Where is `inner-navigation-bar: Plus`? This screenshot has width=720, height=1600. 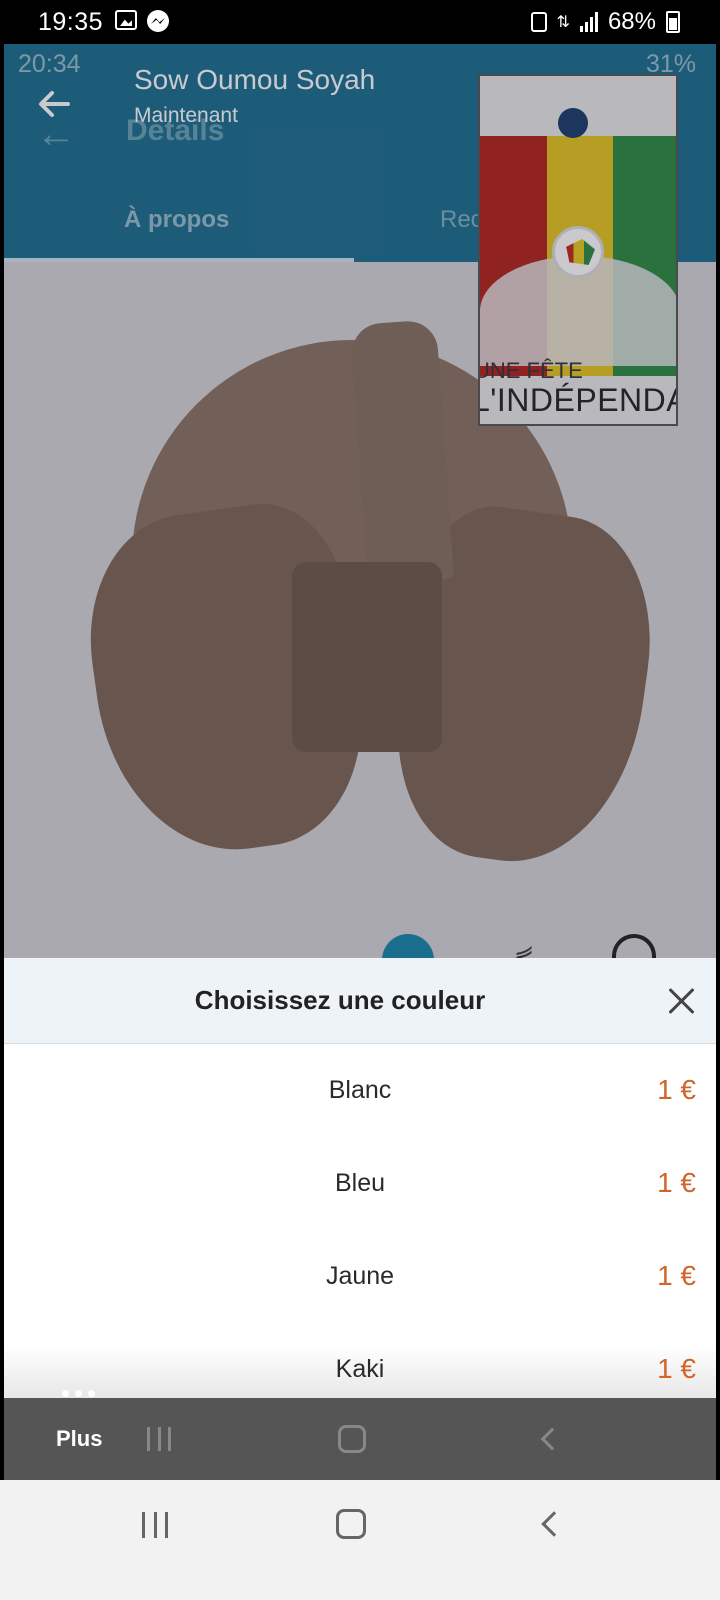 inner-navigation-bar: Plus is located at coordinates (360, 1439).